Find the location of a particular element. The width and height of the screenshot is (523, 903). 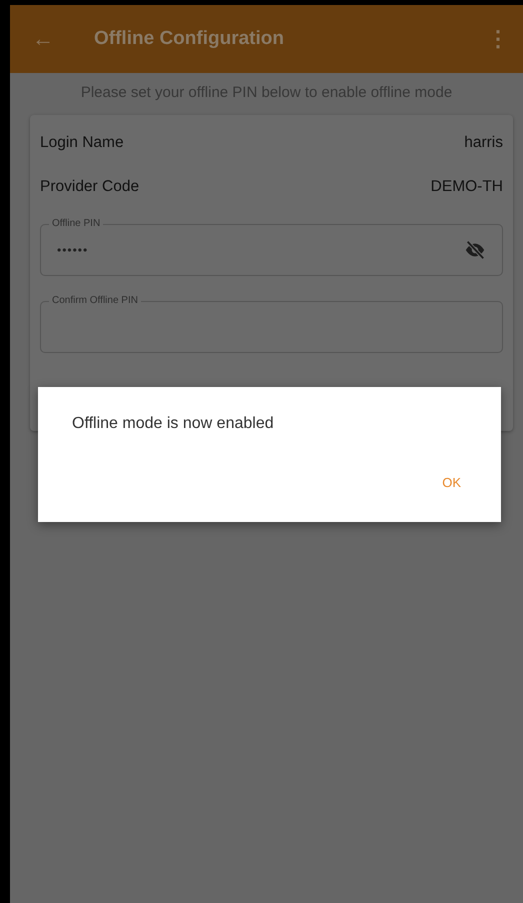

field-value: harris is located at coordinates (483, 143).